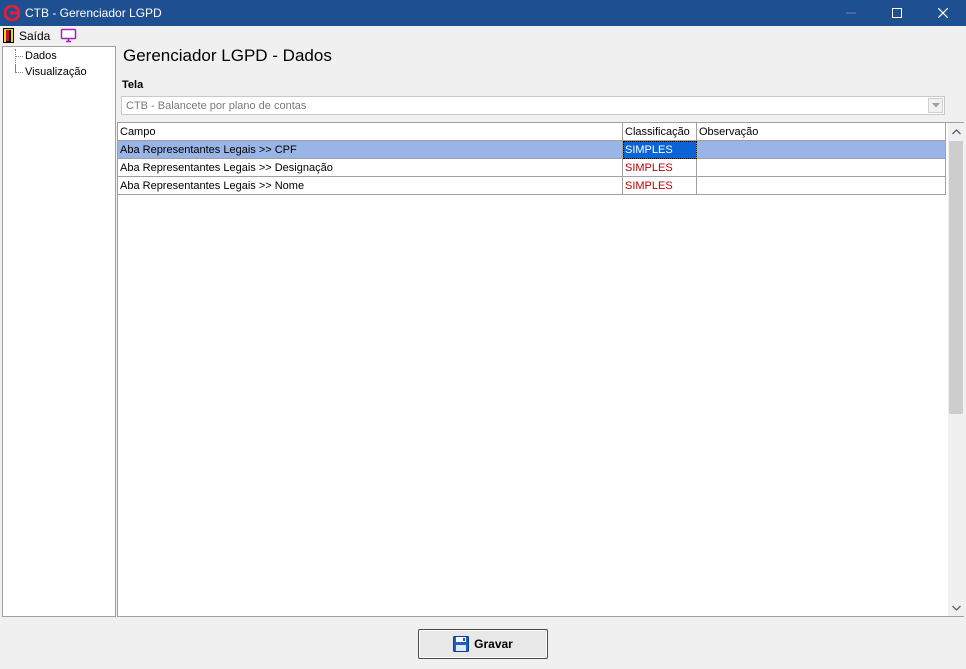  I want to click on close-button, so click(943, 13).